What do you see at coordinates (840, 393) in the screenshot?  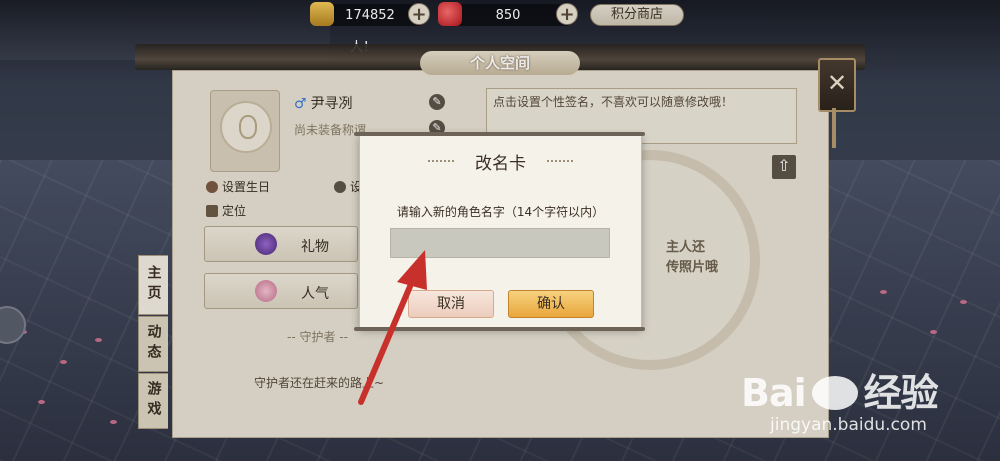 I see `baidu-watermark-logo: Bai 经验` at bounding box center [840, 393].